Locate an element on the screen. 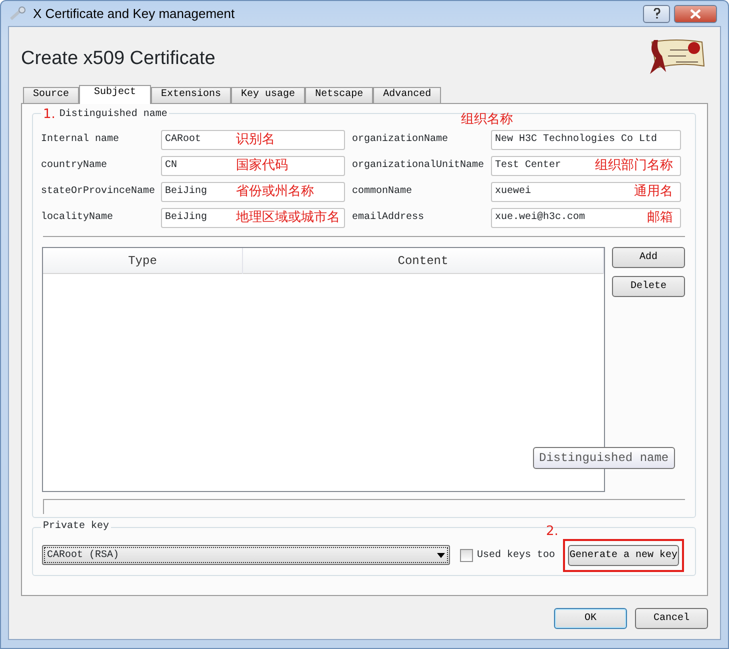 The width and height of the screenshot is (729, 649). field-label: emailAddress is located at coordinates (389, 217).